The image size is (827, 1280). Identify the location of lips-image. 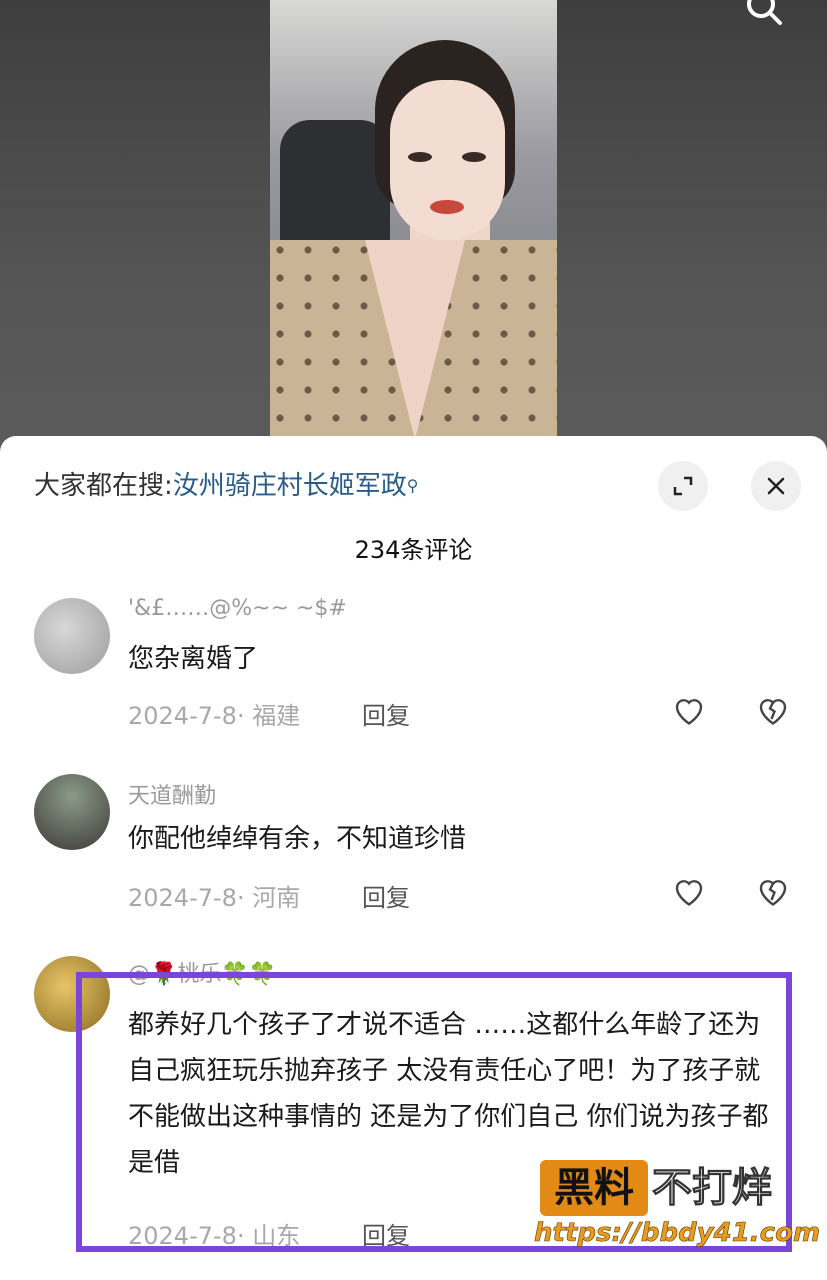
(447, 207).